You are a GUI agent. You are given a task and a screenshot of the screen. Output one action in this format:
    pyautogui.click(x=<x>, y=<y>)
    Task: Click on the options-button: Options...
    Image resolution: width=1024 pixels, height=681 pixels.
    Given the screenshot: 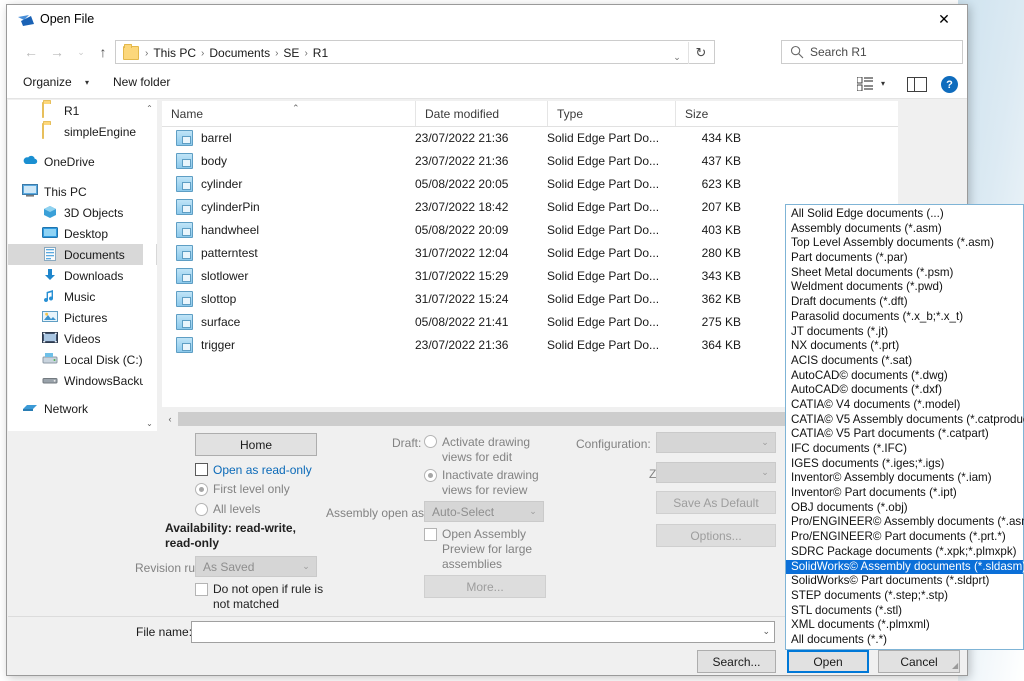 What is the action you would take?
    pyautogui.click(x=716, y=535)
    